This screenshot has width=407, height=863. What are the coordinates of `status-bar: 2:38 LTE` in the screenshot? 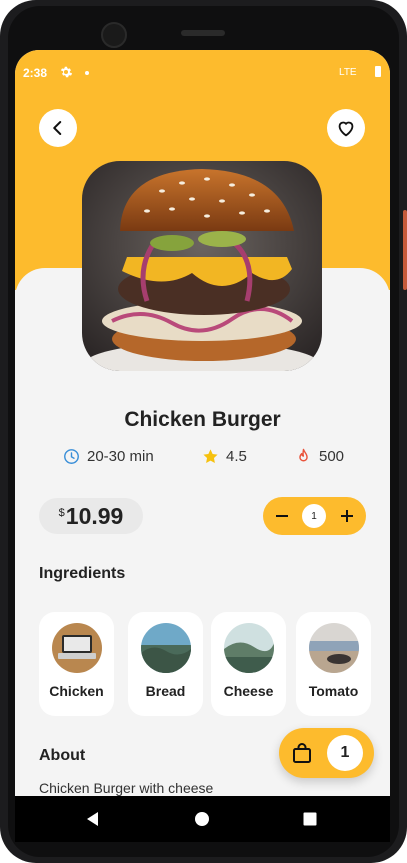 It's located at (202, 65).